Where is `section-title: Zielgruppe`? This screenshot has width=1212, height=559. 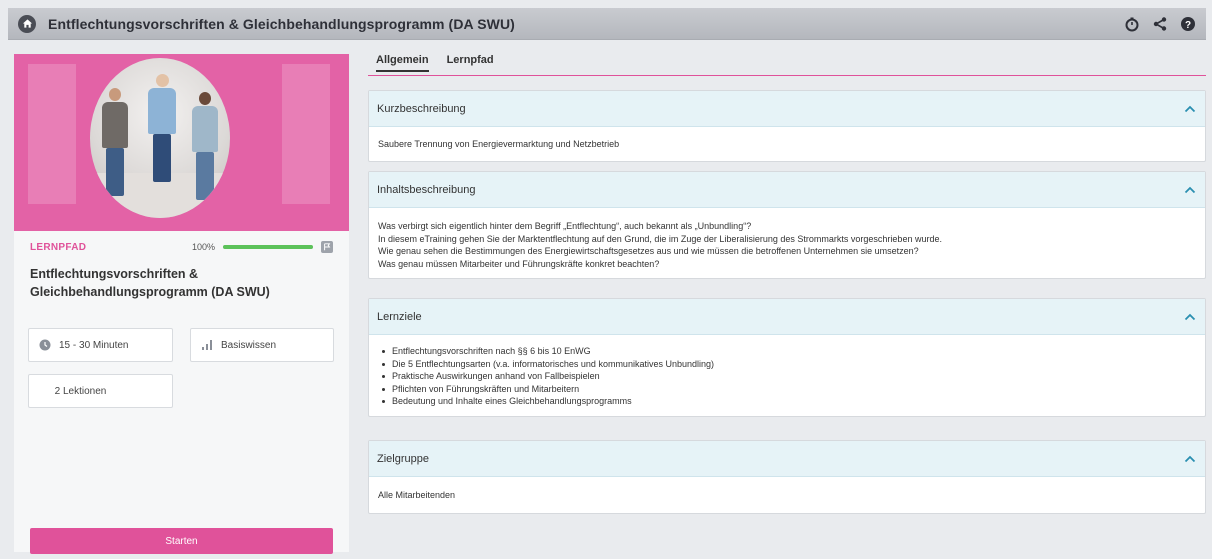
section-title: Zielgruppe is located at coordinates (403, 458).